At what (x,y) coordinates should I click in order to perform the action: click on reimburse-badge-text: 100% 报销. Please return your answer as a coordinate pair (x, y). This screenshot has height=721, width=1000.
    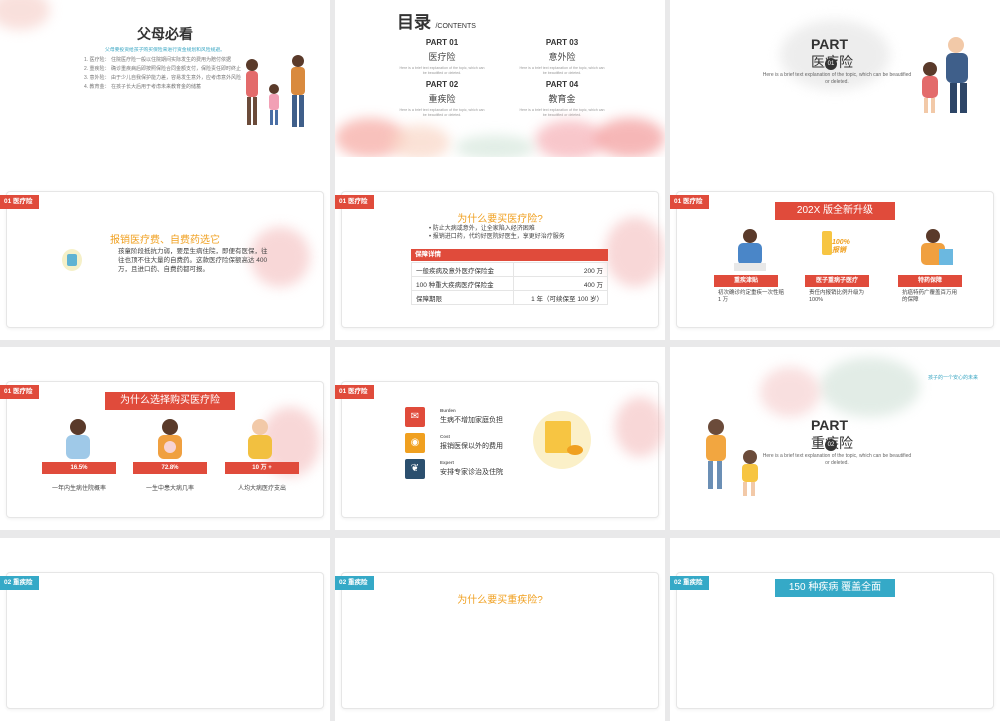
    Looking at the image, I should click on (841, 246).